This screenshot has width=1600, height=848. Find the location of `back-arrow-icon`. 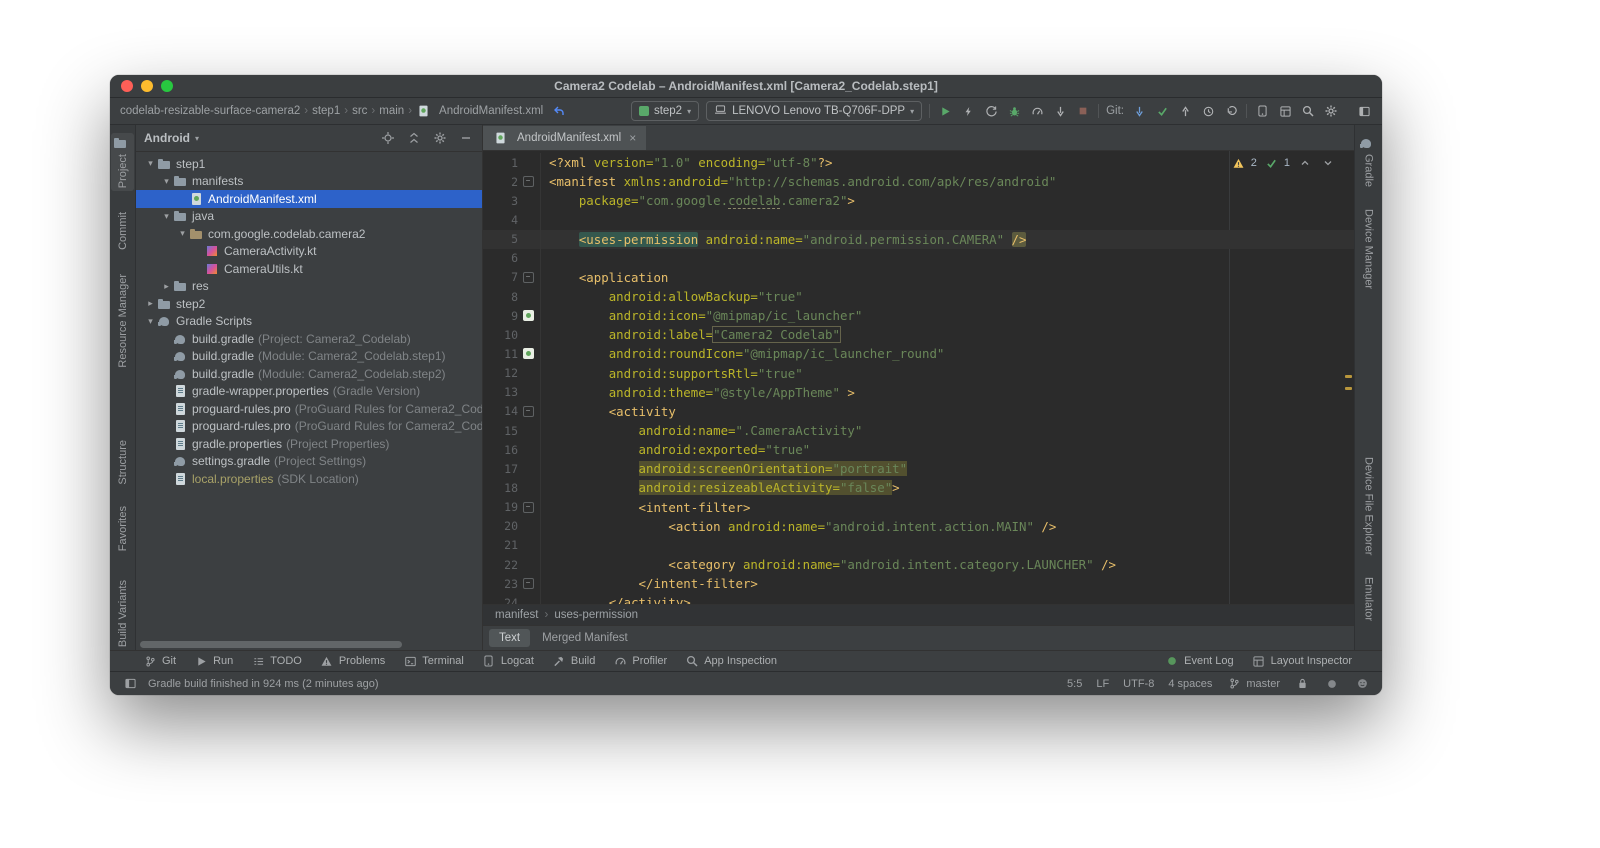

back-arrow-icon is located at coordinates (559, 111).